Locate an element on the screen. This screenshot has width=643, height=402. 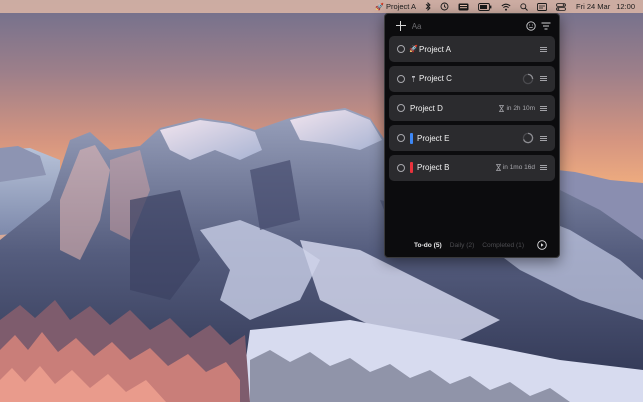
keyboard-input-icon is located at coordinates (463, 6).